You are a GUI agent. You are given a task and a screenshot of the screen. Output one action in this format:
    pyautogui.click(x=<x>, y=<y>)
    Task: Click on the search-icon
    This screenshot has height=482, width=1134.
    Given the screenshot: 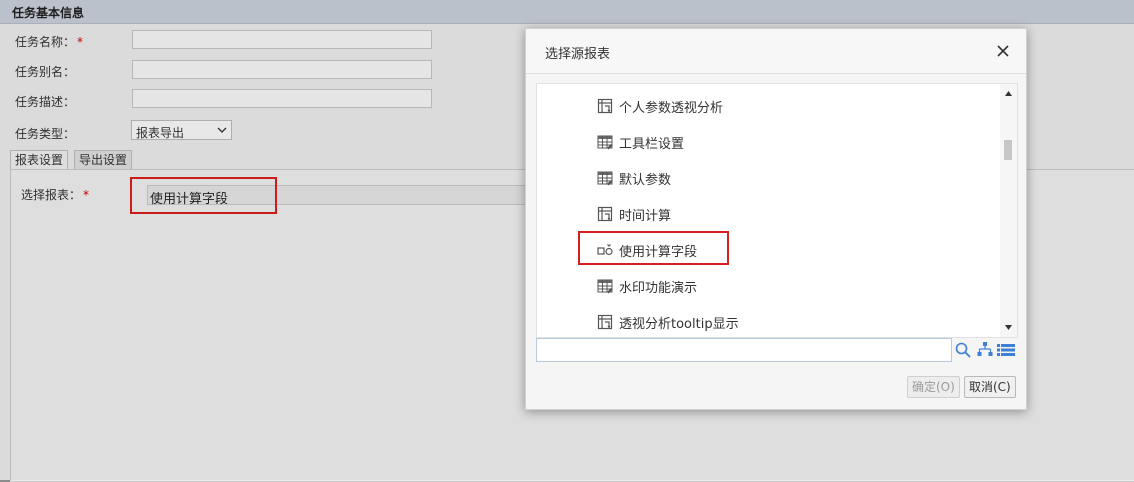 What is the action you would take?
    pyautogui.click(x=963, y=350)
    